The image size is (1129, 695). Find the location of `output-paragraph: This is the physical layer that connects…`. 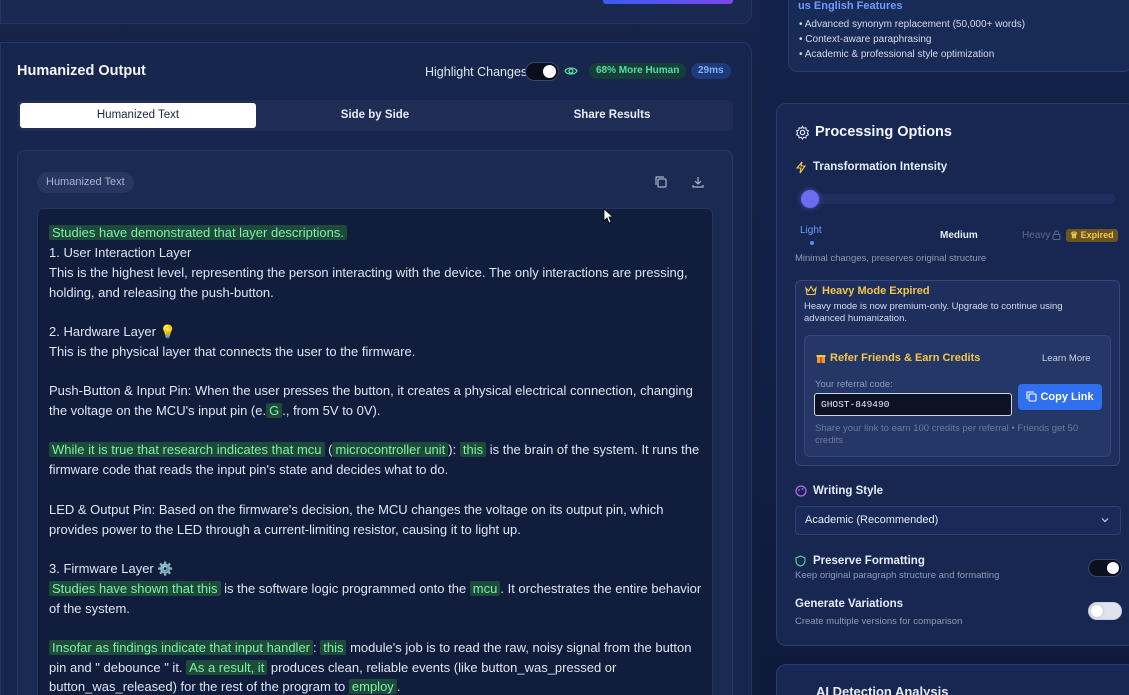

output-paragraph: This is the physical layer that connects… is located at coordinates (376, 352).